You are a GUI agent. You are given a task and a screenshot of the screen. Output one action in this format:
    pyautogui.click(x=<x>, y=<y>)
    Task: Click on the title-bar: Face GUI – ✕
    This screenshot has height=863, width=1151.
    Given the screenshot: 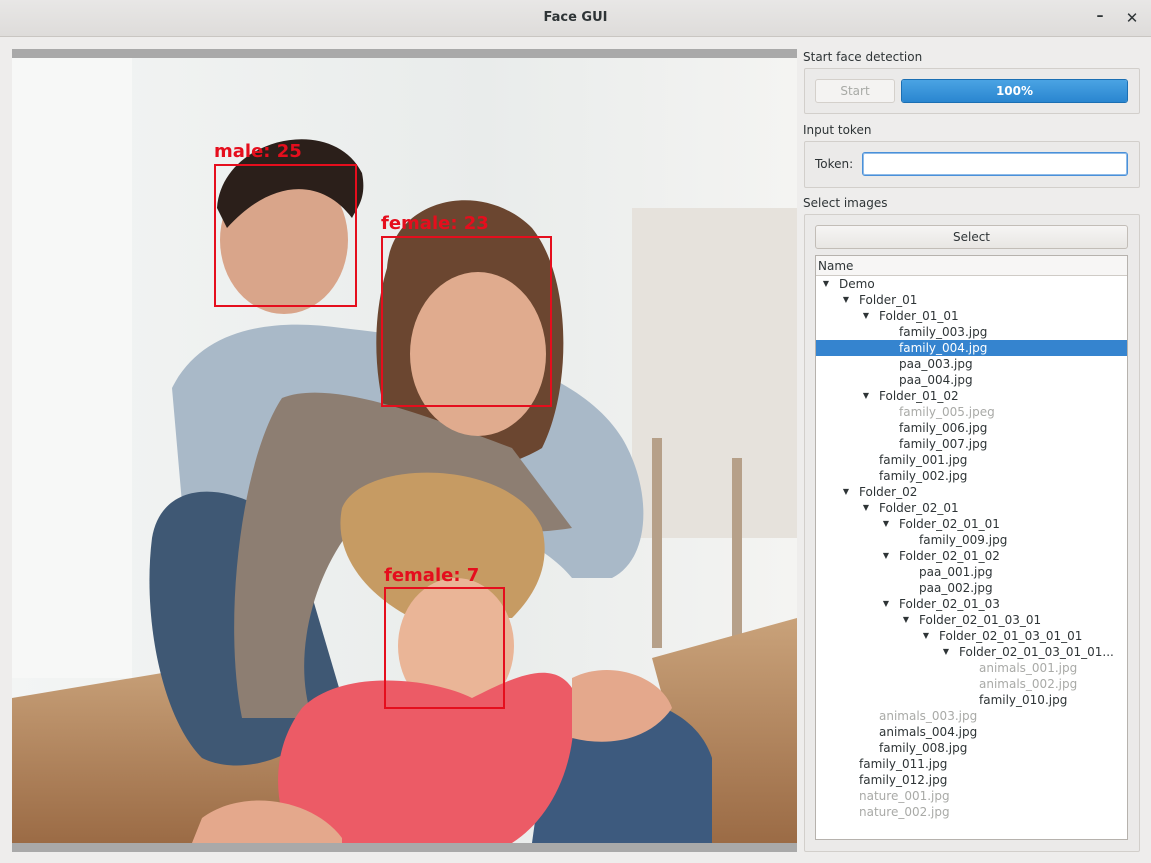 What is the action you would take?
    pyautogui.click(x=575, y=18)
    